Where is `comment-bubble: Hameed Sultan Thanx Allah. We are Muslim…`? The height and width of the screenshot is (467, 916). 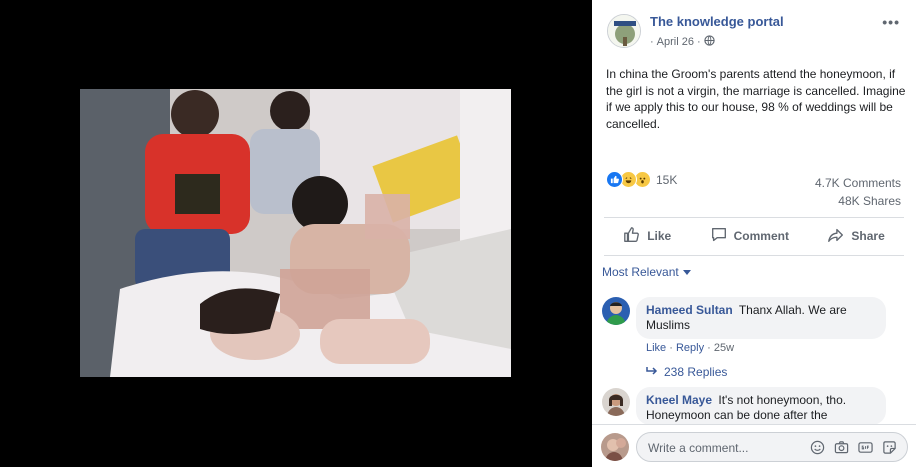
comment-bubble: Hameed Sultan Thanx Allah. We are Muslim… is located at coordinates (761, 318).